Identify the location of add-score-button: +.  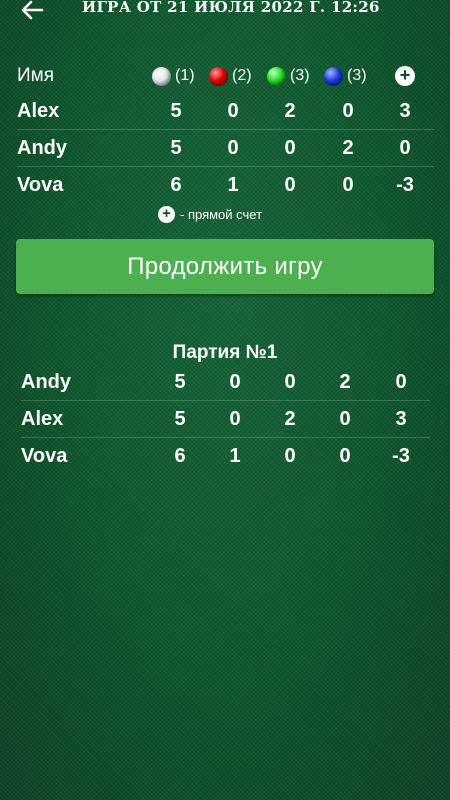
(405, 76).